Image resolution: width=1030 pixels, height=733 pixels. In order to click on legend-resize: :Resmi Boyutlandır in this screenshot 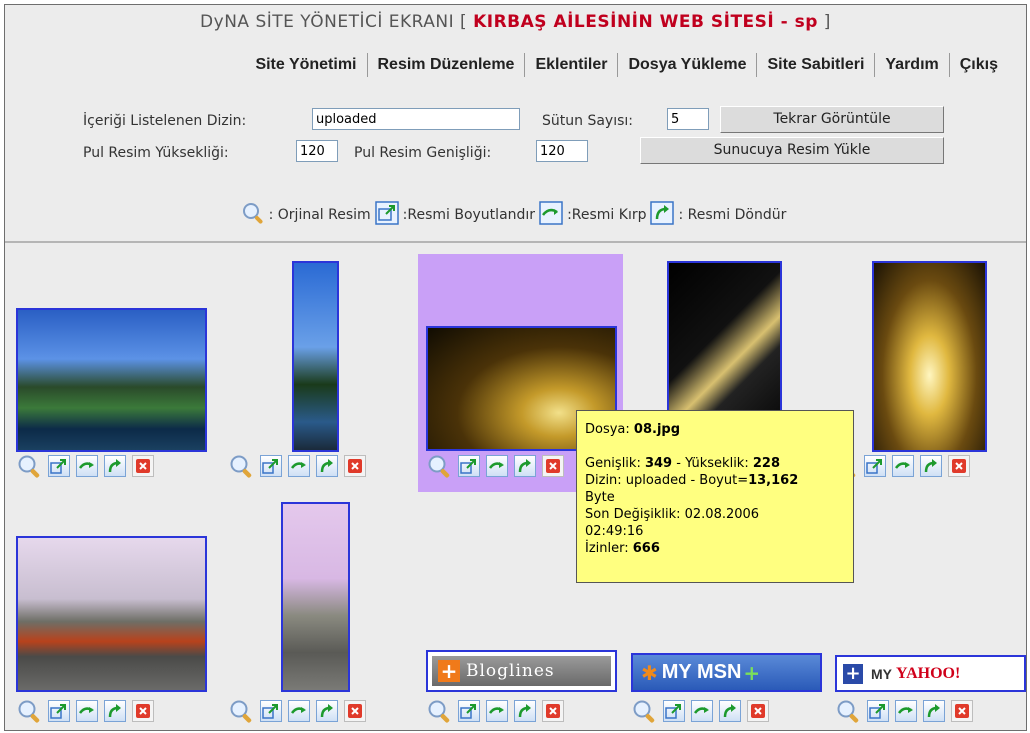, I will do `click(469, 215)`.